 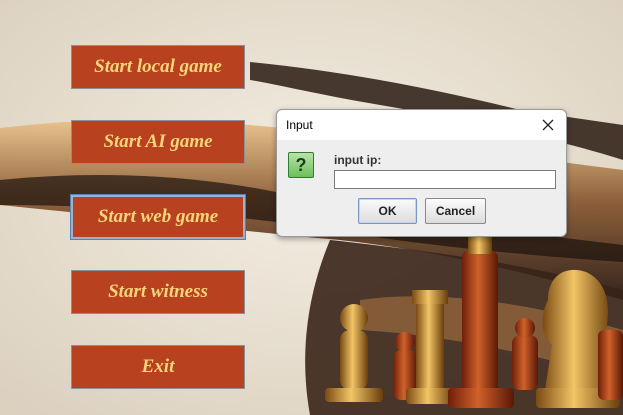 I want to click on start-local-game-label: Start local game, so click(x=158, y=66).